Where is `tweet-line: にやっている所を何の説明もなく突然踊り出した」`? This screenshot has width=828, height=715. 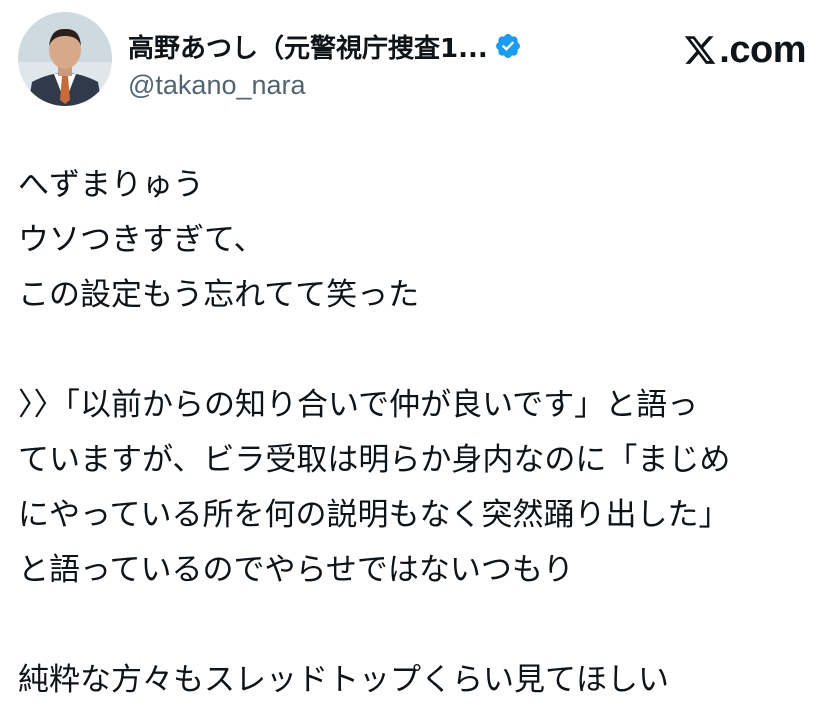
tweet-line: にやっている所を何の説明もなく突然踊り出した」 is located at coordinates (374, 515).